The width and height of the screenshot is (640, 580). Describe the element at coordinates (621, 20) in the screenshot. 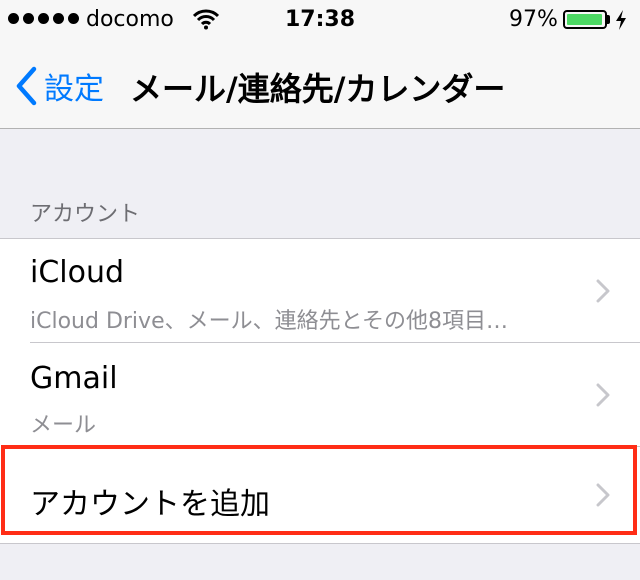

I see `charging-bolt-icon` at that location.